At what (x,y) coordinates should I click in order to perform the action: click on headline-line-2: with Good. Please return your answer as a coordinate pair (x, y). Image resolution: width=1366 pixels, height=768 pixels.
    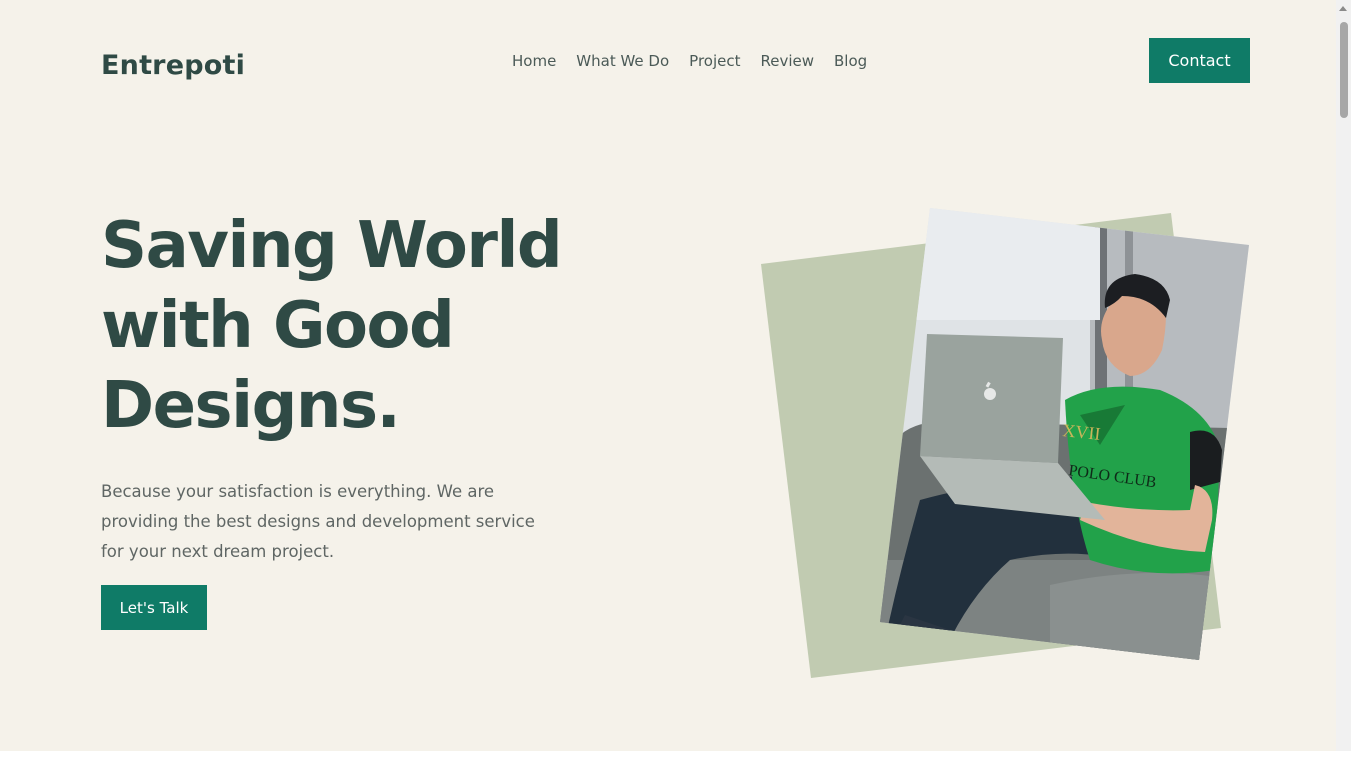
    Looking at the image, I should click on (278, 326).